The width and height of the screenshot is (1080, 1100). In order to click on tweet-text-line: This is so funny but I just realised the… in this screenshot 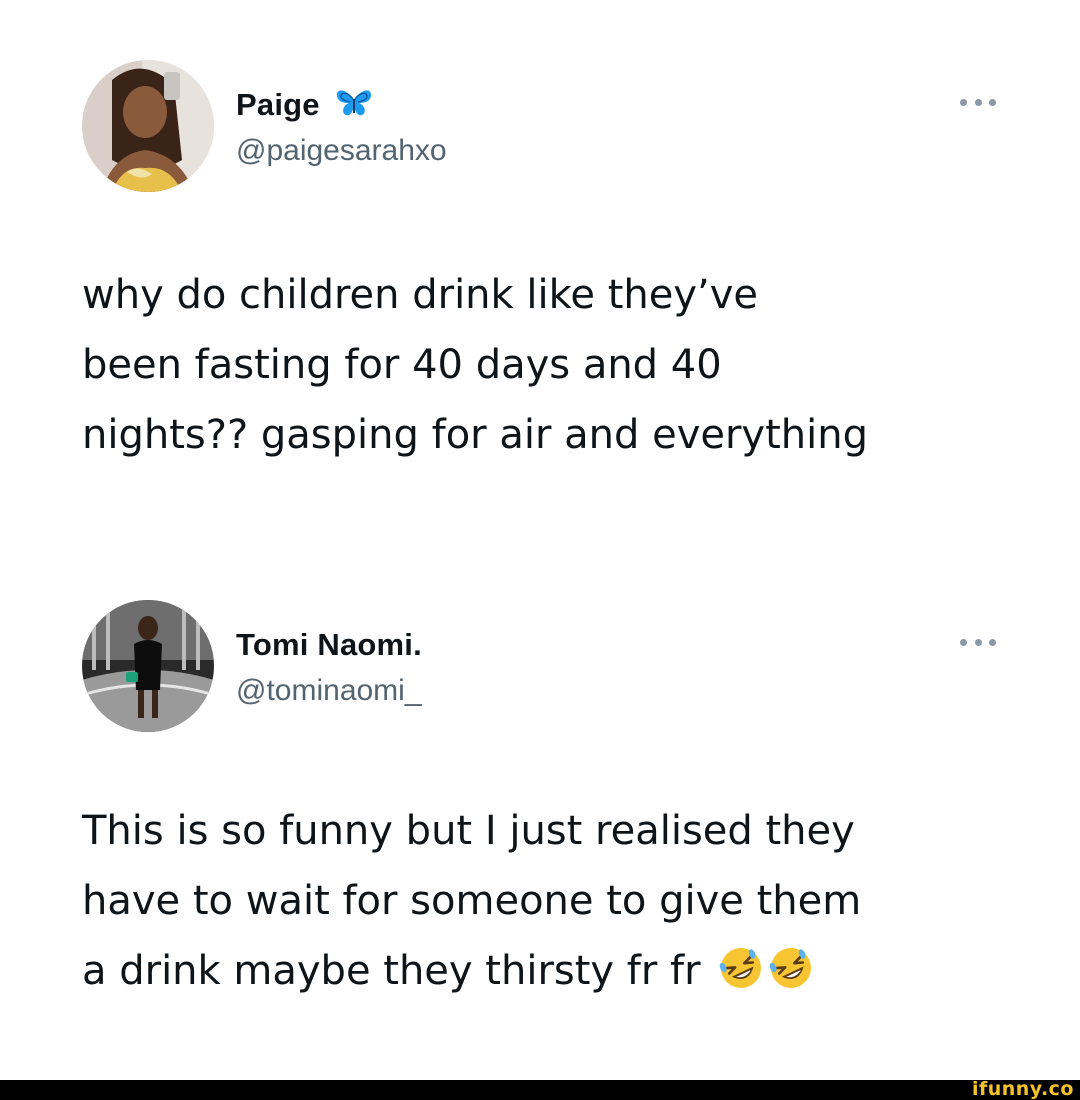, I will do `click(468, 831)`.